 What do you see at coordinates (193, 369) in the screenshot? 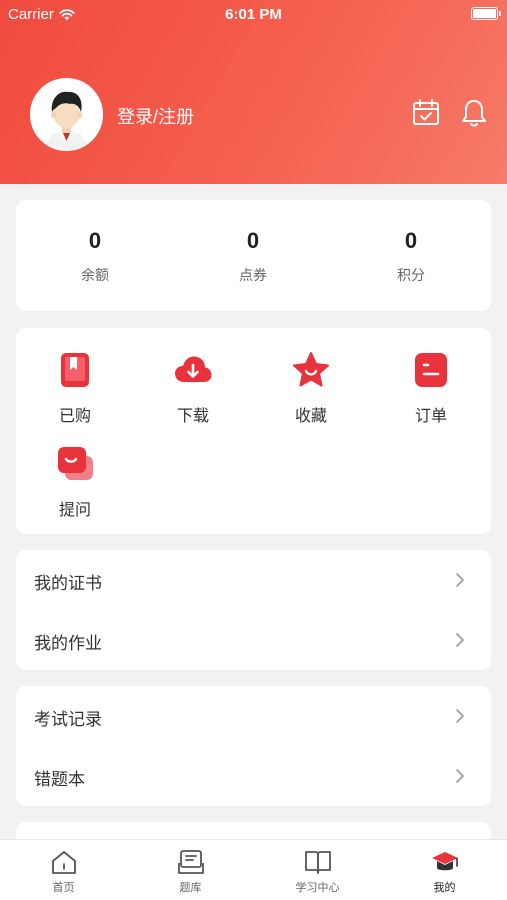
I see `cloud-download-icon` at bounding box center [193, 369].